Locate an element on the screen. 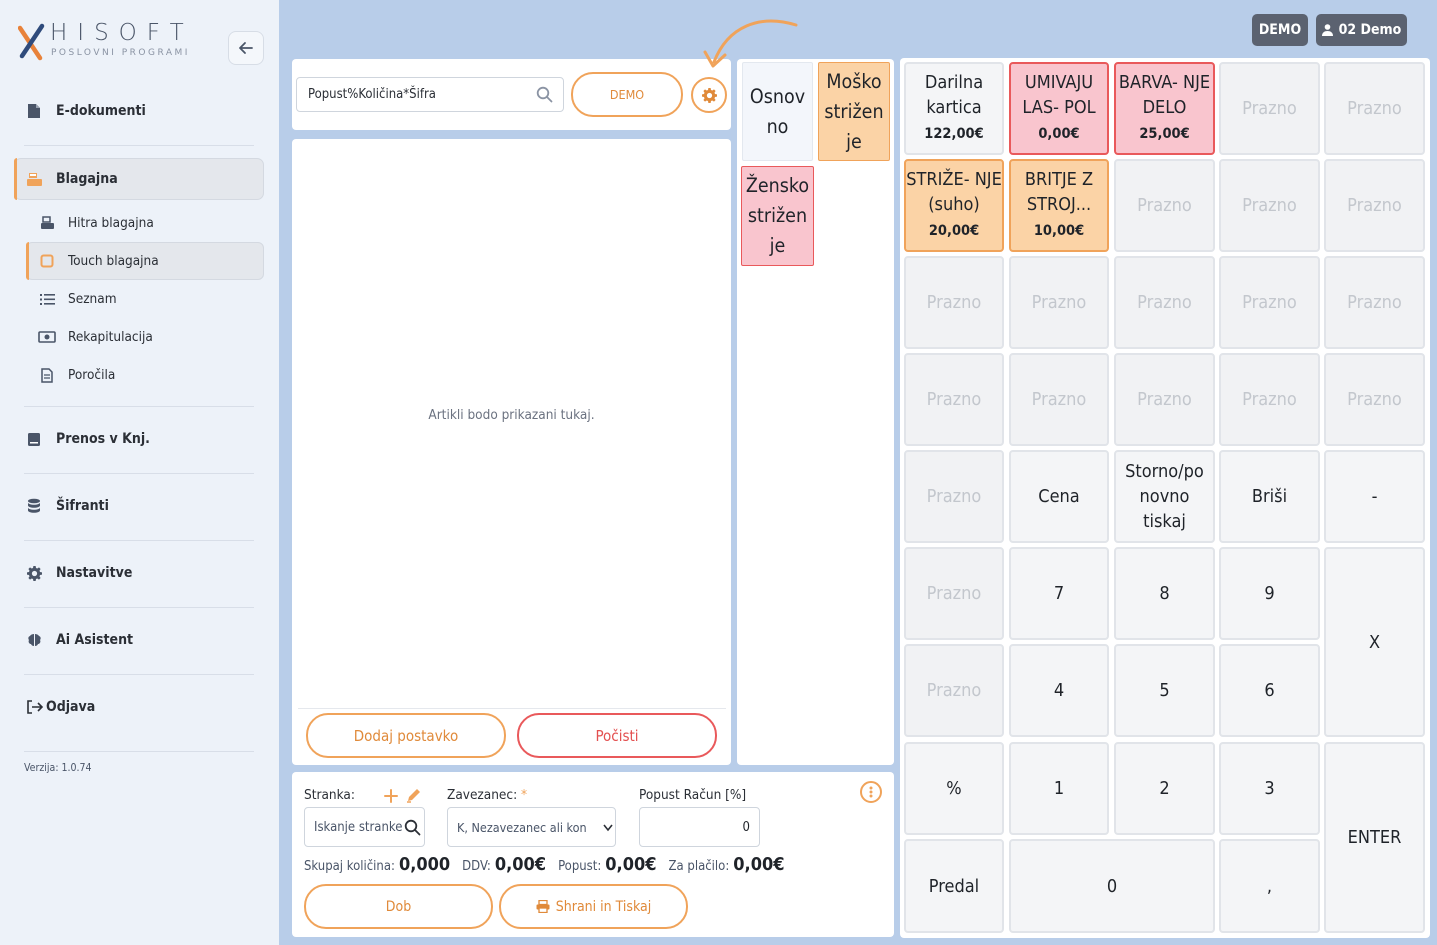 The width and height of the screenshot is (1437, 945). minus-key: - is located at coordinates (1374, 496).